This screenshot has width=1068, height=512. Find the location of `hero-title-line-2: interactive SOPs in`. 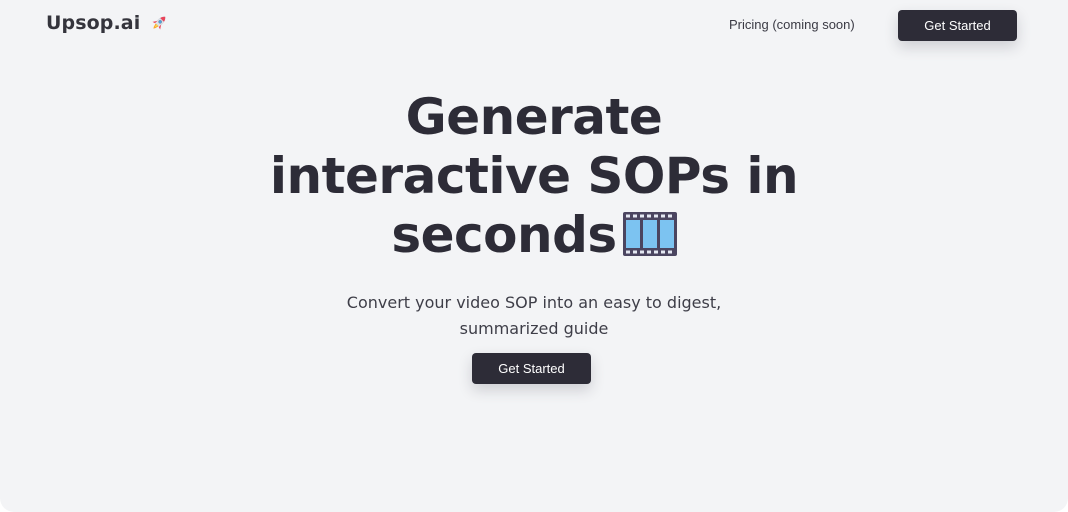

hero-title-line-2: interactive SOPs in is located at coordinates (534, 176).